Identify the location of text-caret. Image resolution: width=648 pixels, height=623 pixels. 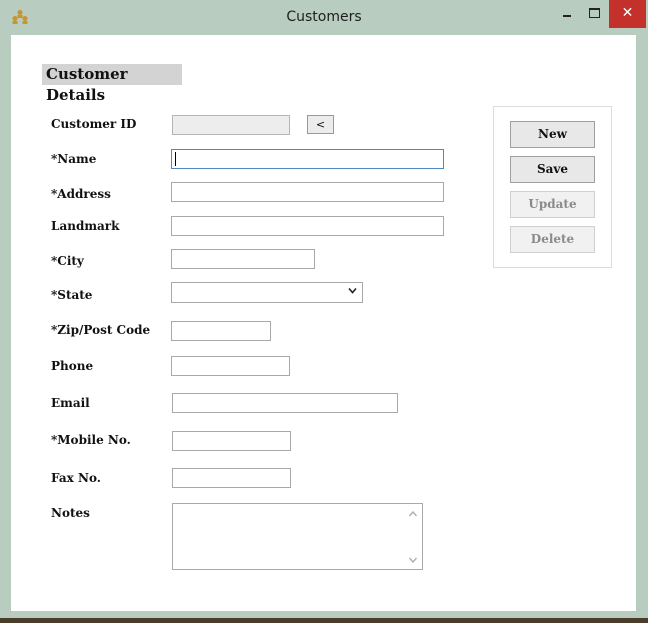
(175, 159).